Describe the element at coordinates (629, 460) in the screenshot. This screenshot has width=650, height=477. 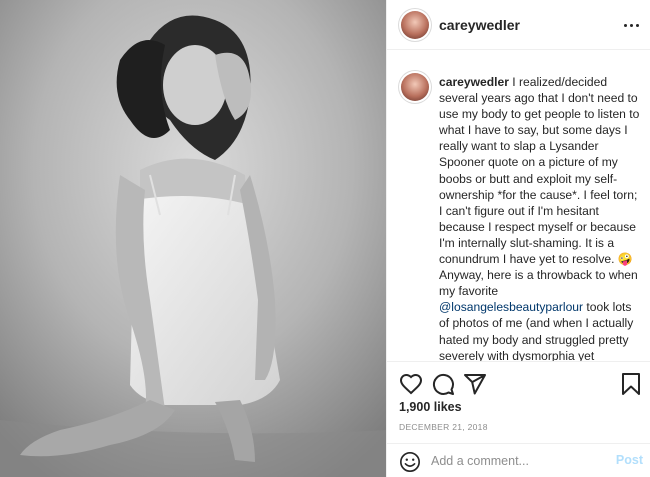
I see `post-comment-button: Post` at that location.